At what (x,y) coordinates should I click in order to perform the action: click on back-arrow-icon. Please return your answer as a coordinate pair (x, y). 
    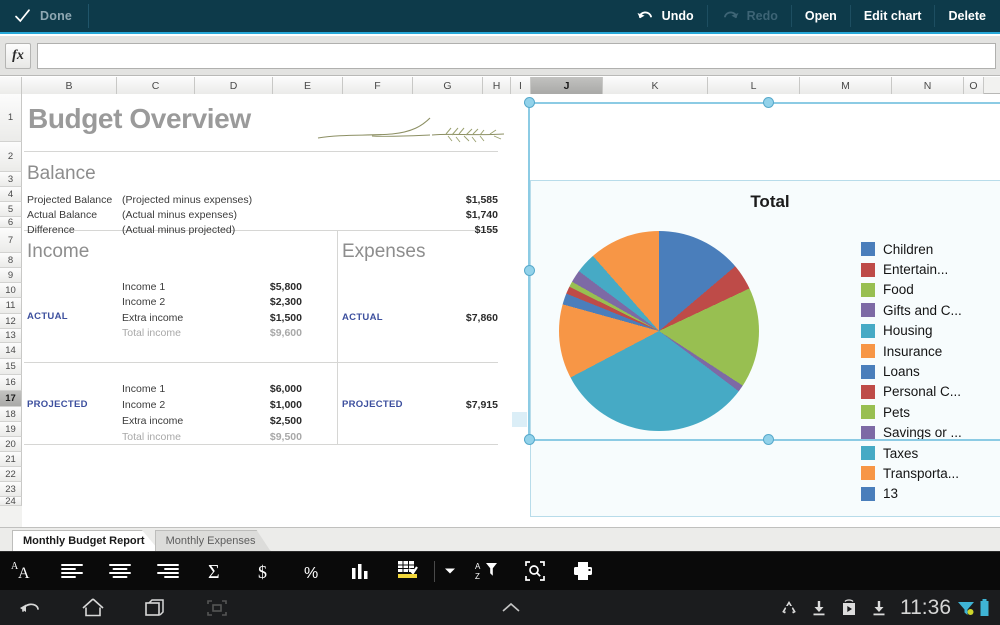
    Looking at the image, I should click on (31, 607).